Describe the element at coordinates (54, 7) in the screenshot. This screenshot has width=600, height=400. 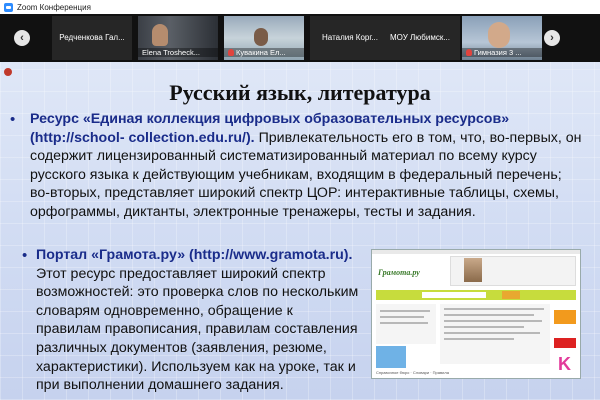
I see `window-title: Zoom Конференция` at that location.